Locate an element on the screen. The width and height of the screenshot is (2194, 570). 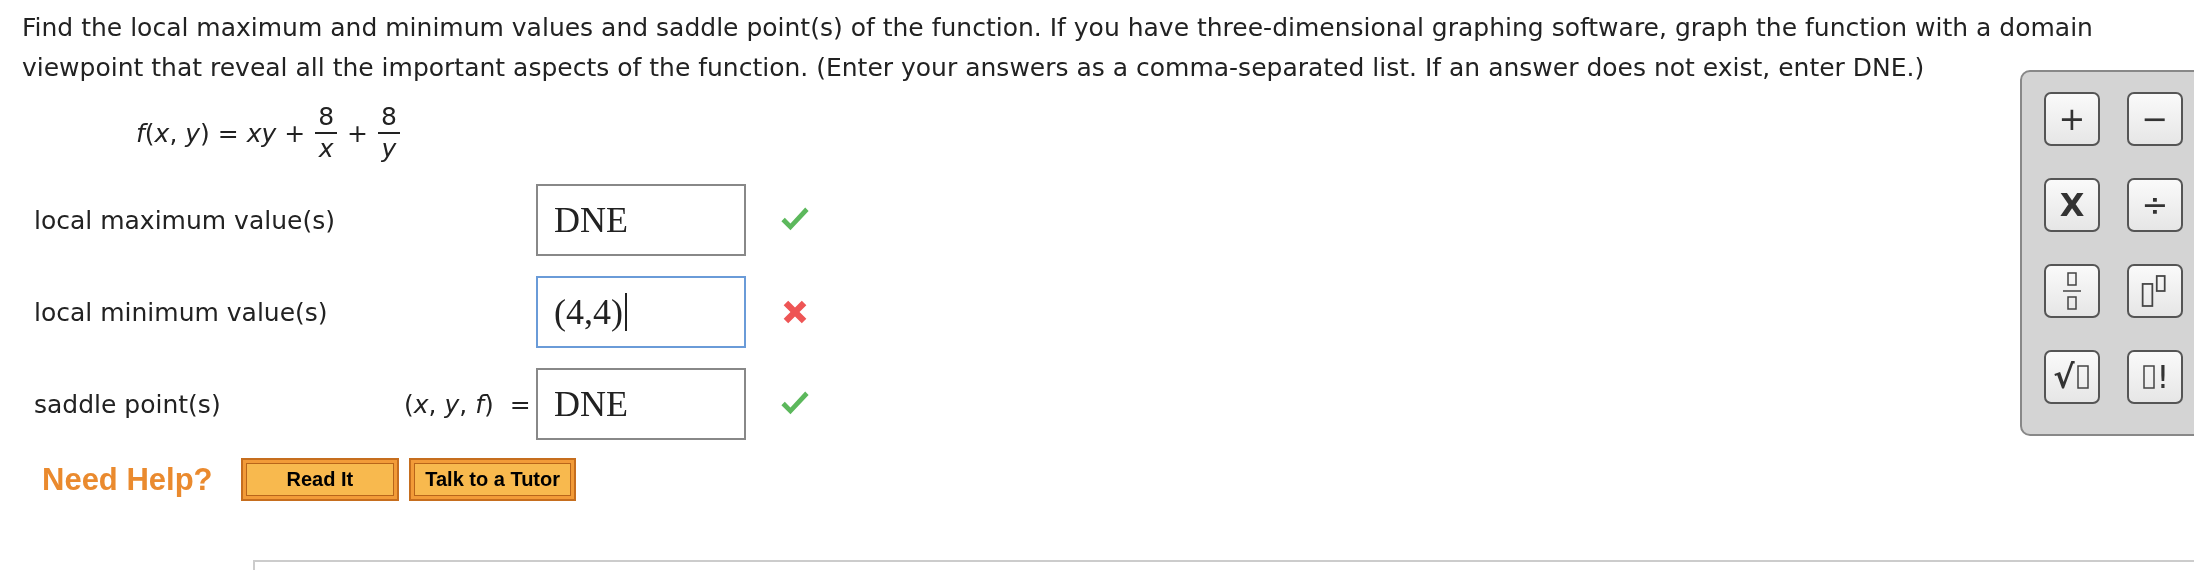
answer-field: (4,4) is located at coordinates (641, 312).